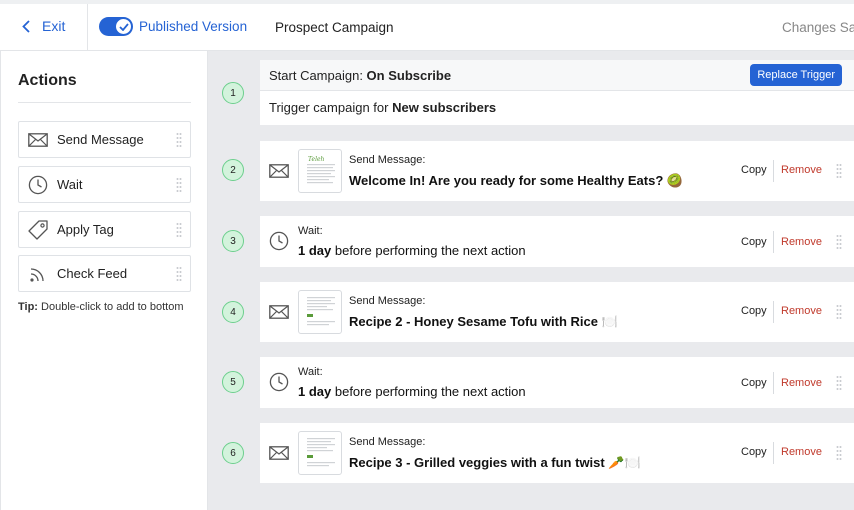 This screenshot has width=854, height=510. I want to click on tip-text: Double-click to add to bottom, so click(110, 307).